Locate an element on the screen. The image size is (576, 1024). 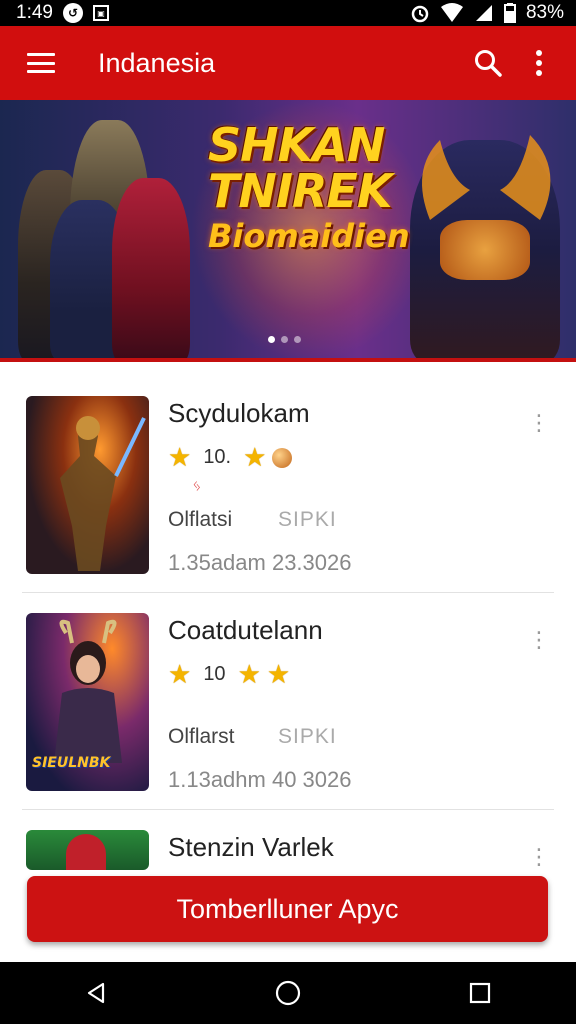
app-meta: 1.13adhm 40 3026 is located at coordinates (260, 779).